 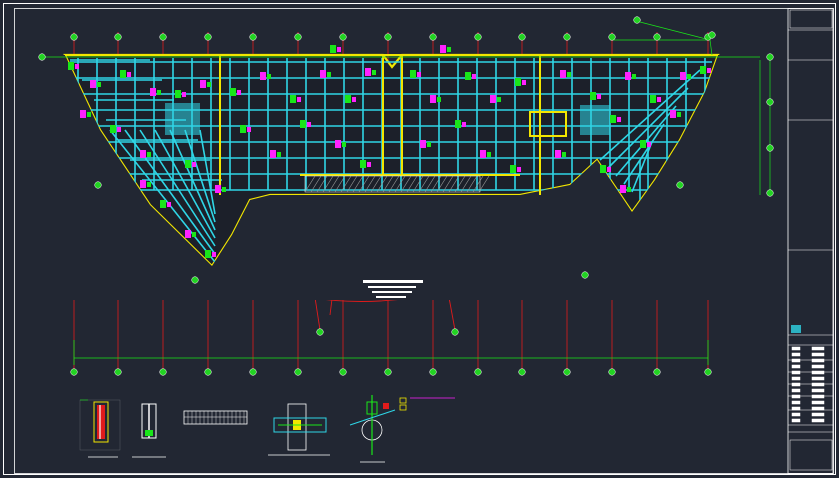 What do you see at coordinates (299, 429) in the screenshot?
I see `beam-column-joint-detail` at bounding box center [299, 429].